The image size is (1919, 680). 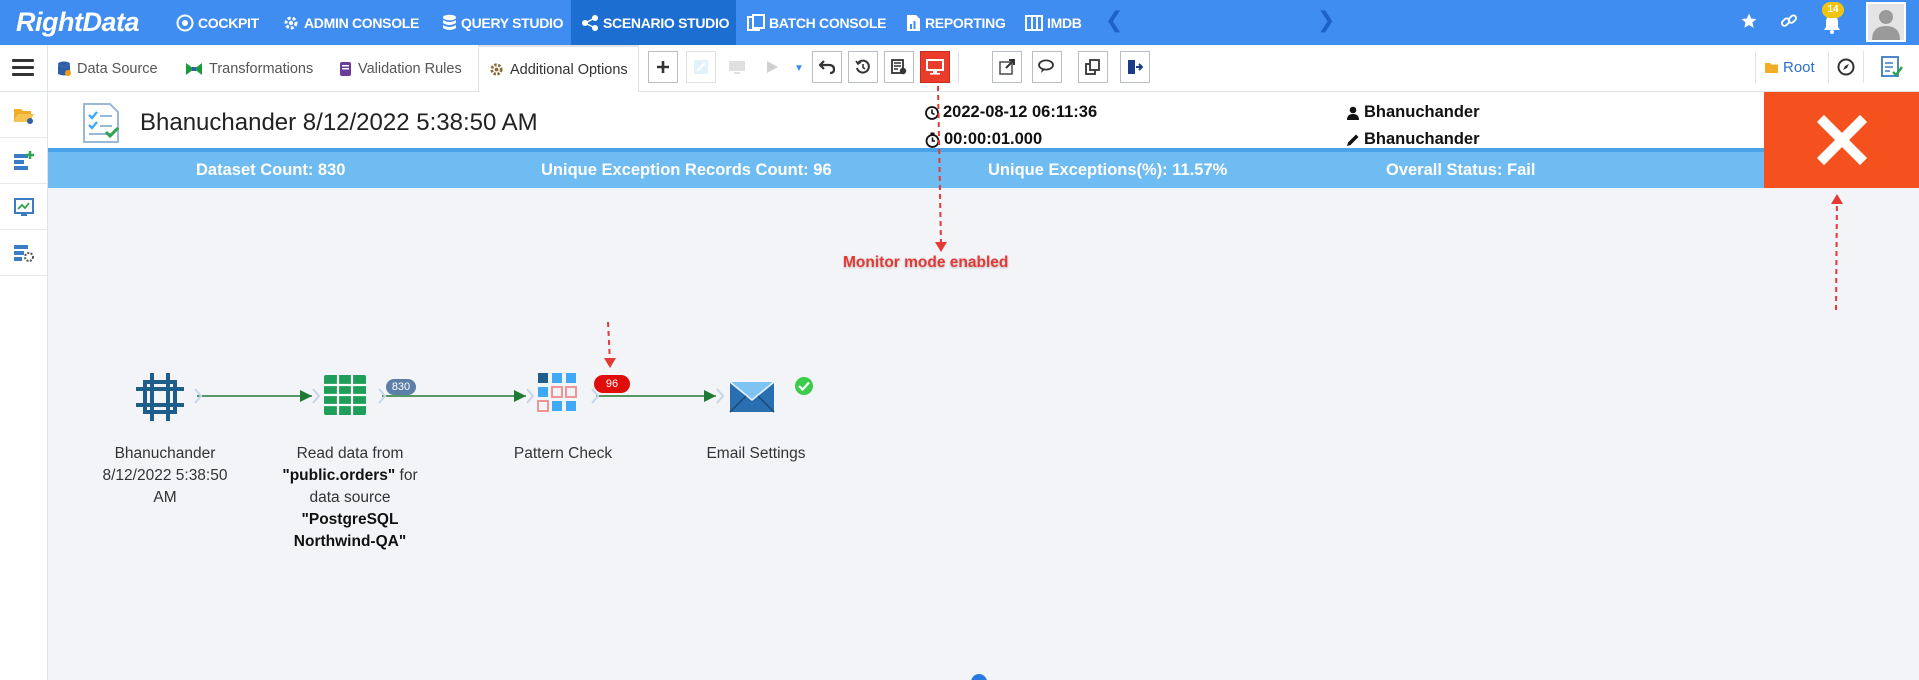 What do you see at coordinates (926, 262) in the screenshot?
I see `monitor-mode-annotation: Monitor mode enabled` at bounding box center [926, 262].